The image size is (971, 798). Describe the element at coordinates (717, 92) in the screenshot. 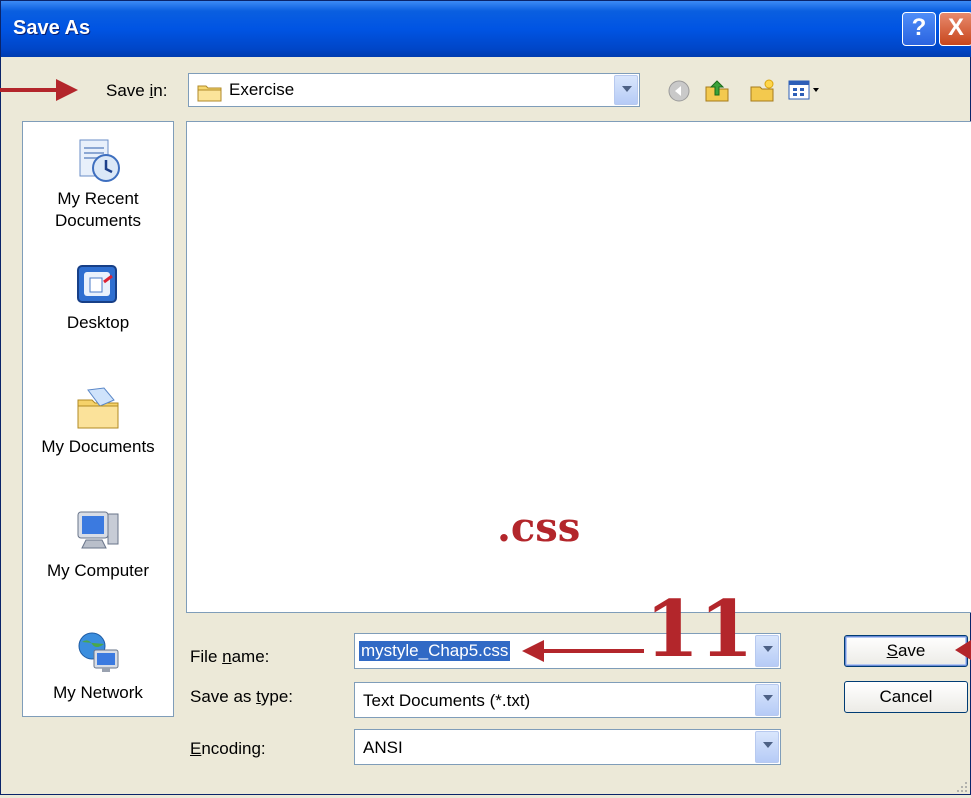

I see `up-folder-icon` at that location.